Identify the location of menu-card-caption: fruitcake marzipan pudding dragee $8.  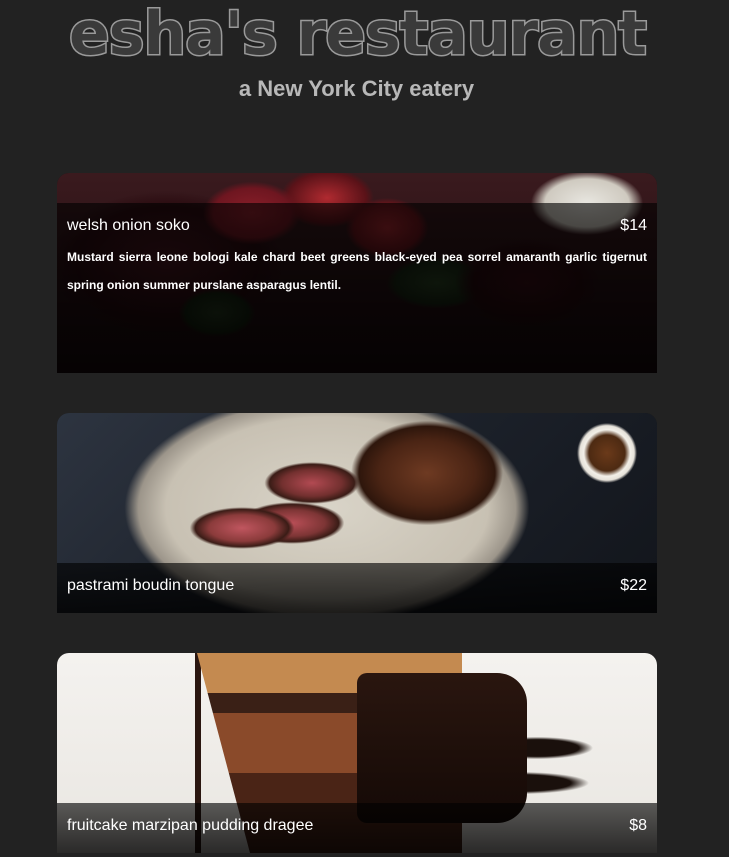
(357, 828).